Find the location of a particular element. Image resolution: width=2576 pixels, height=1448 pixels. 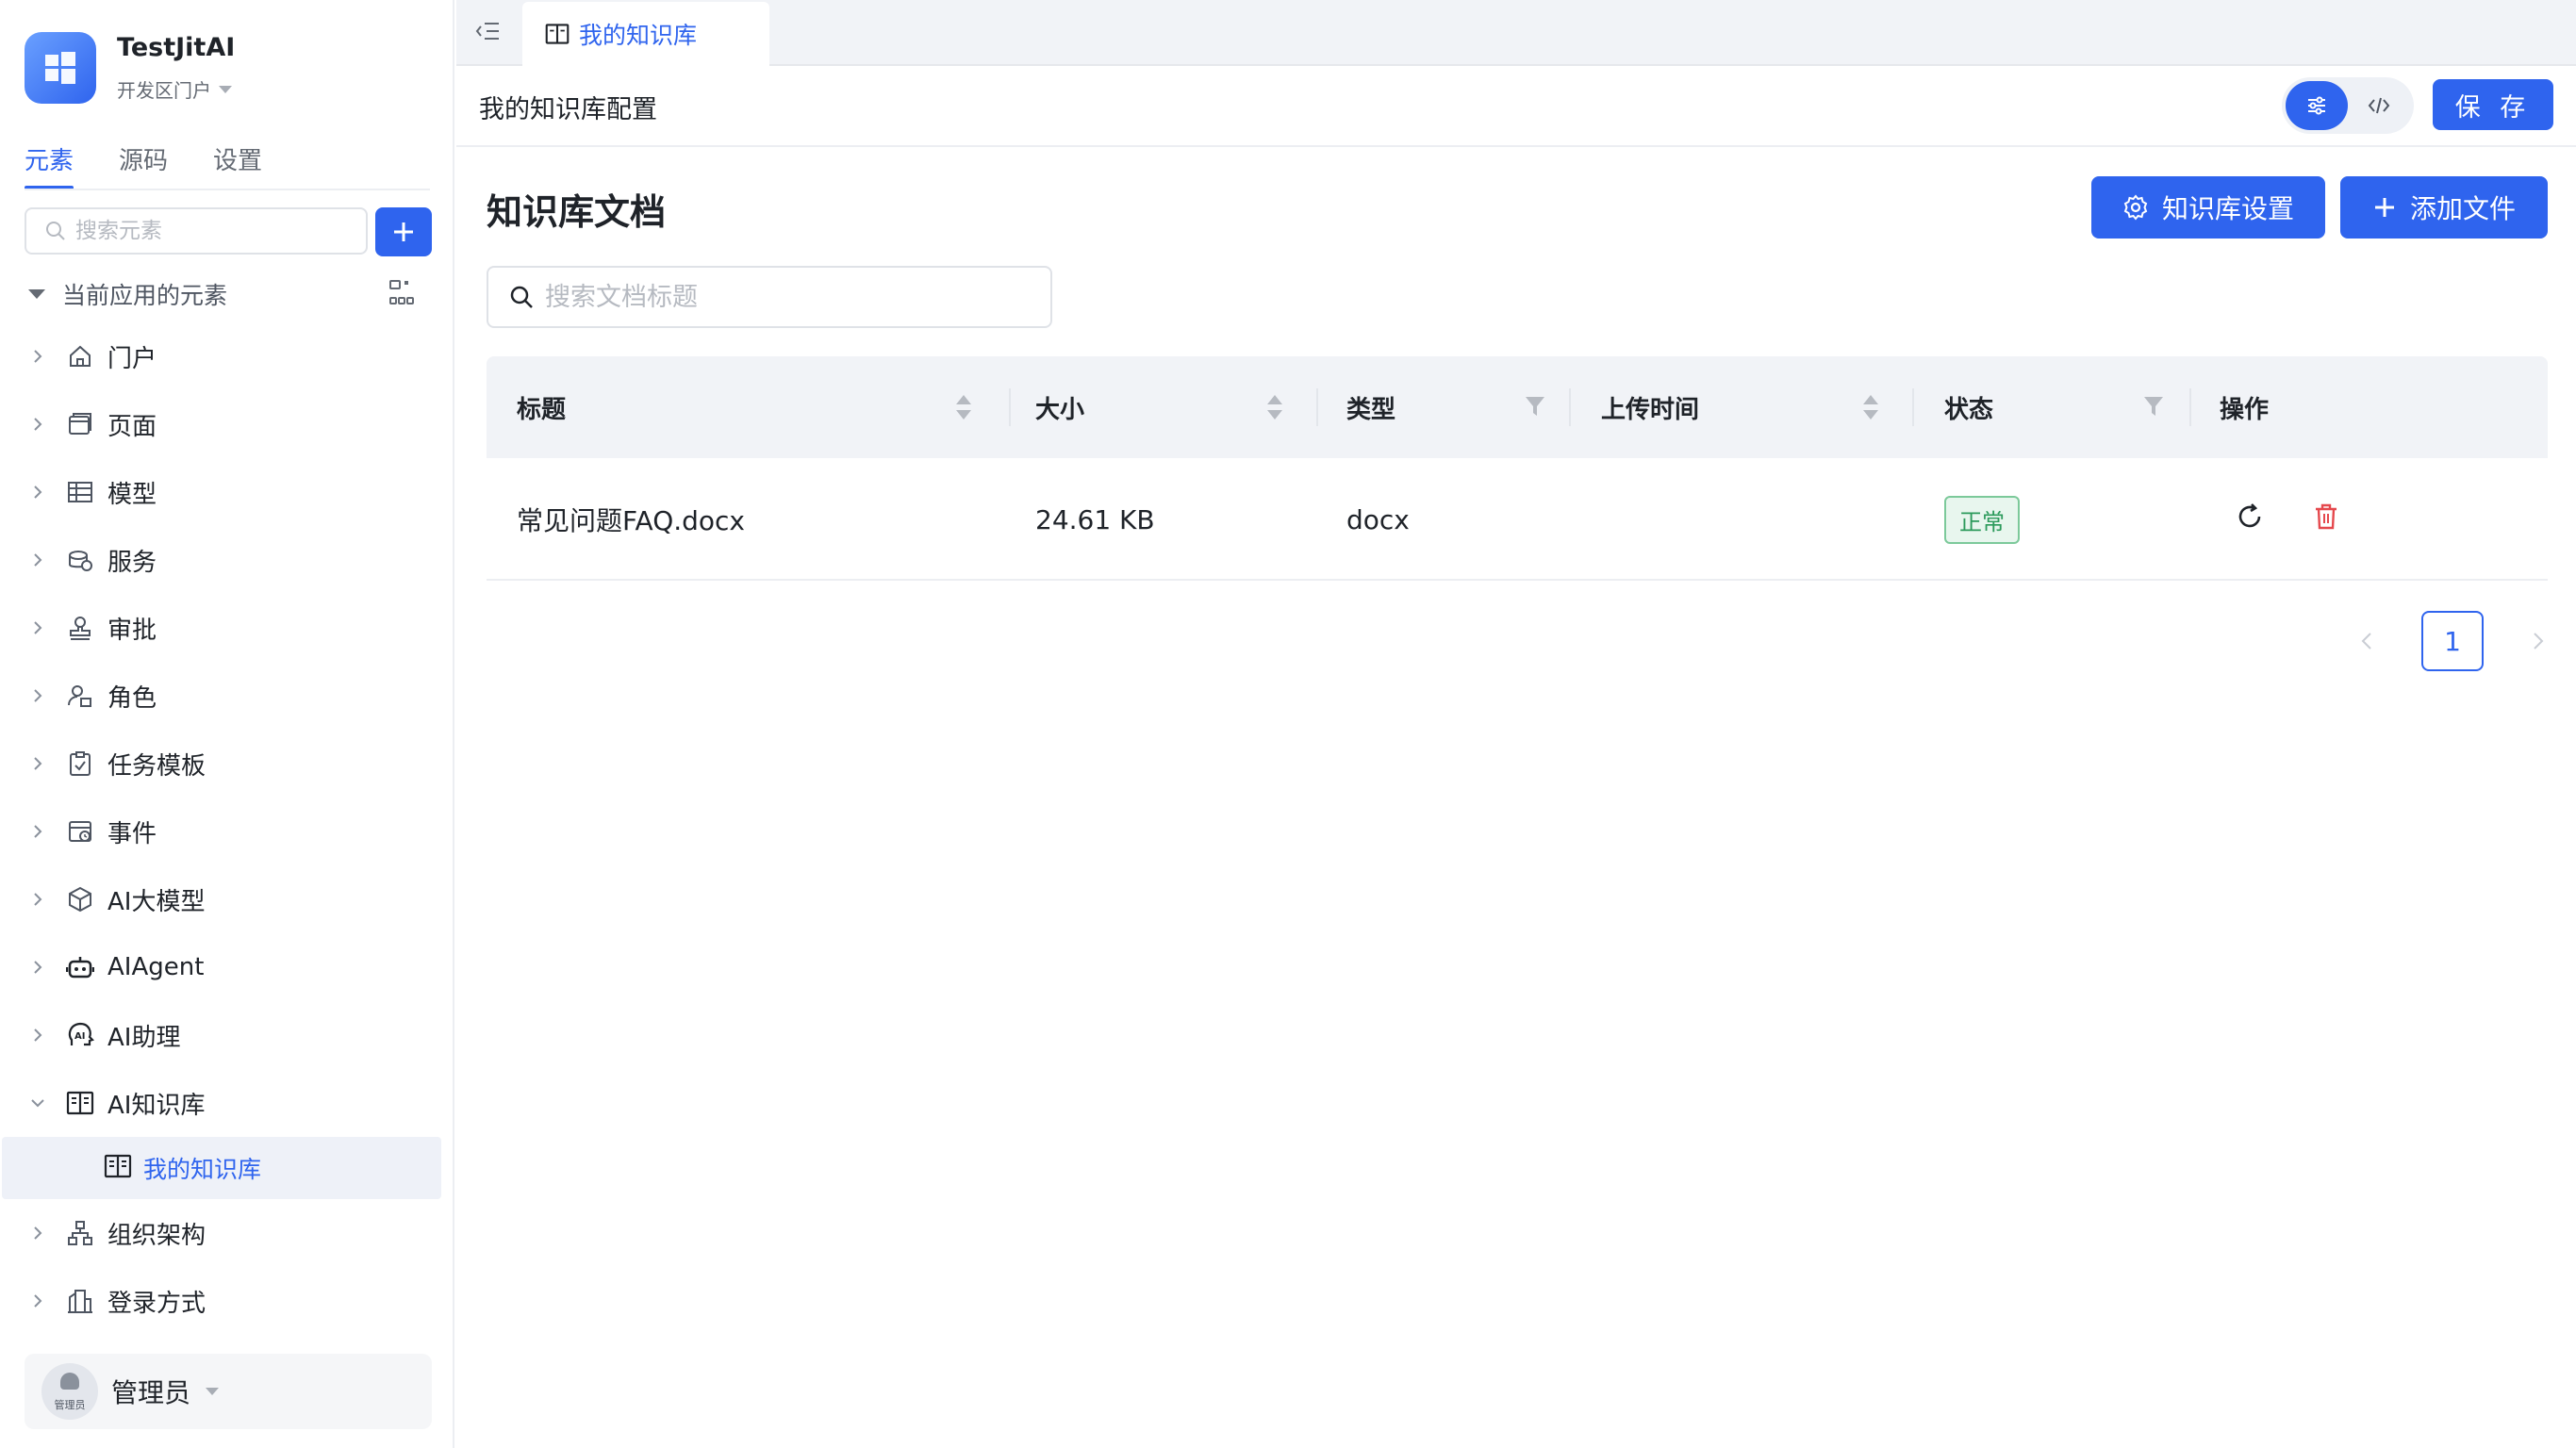

tree-item-ai-knowledge: AI知识库 is located at coordinates (226, 1103).